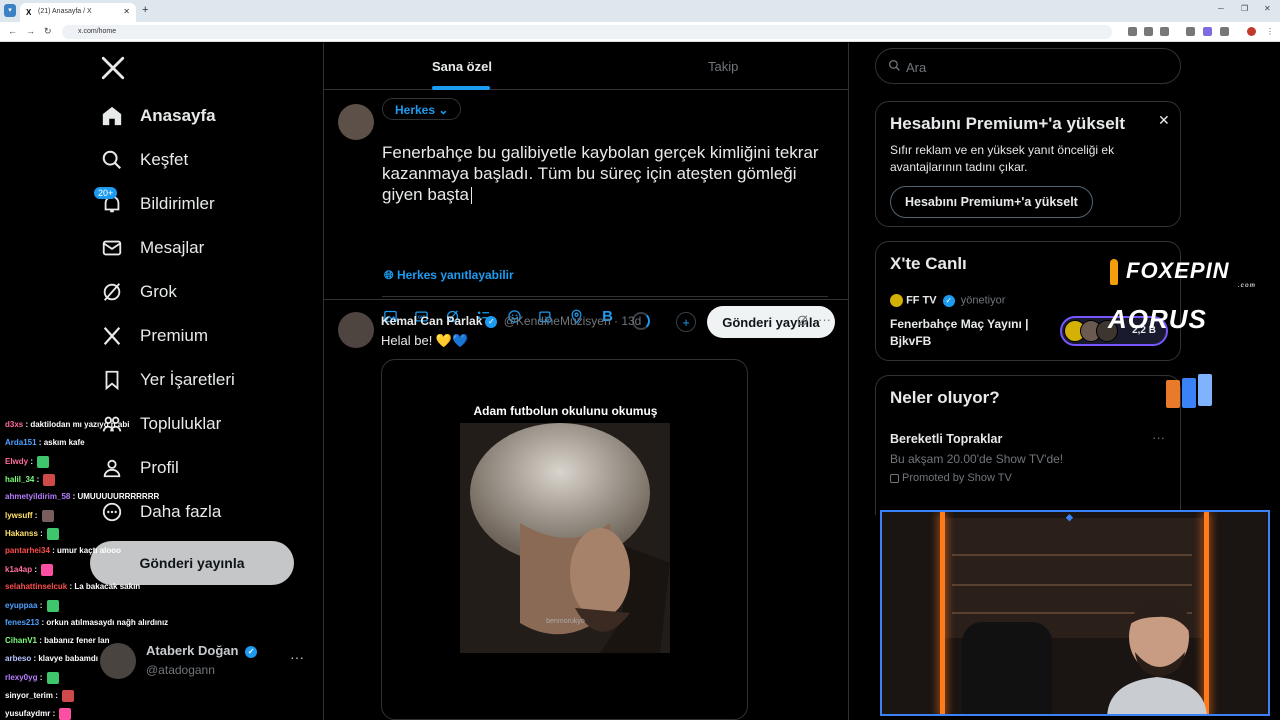  I want to click on window-close-icon: ✕, so click(1267, 8).